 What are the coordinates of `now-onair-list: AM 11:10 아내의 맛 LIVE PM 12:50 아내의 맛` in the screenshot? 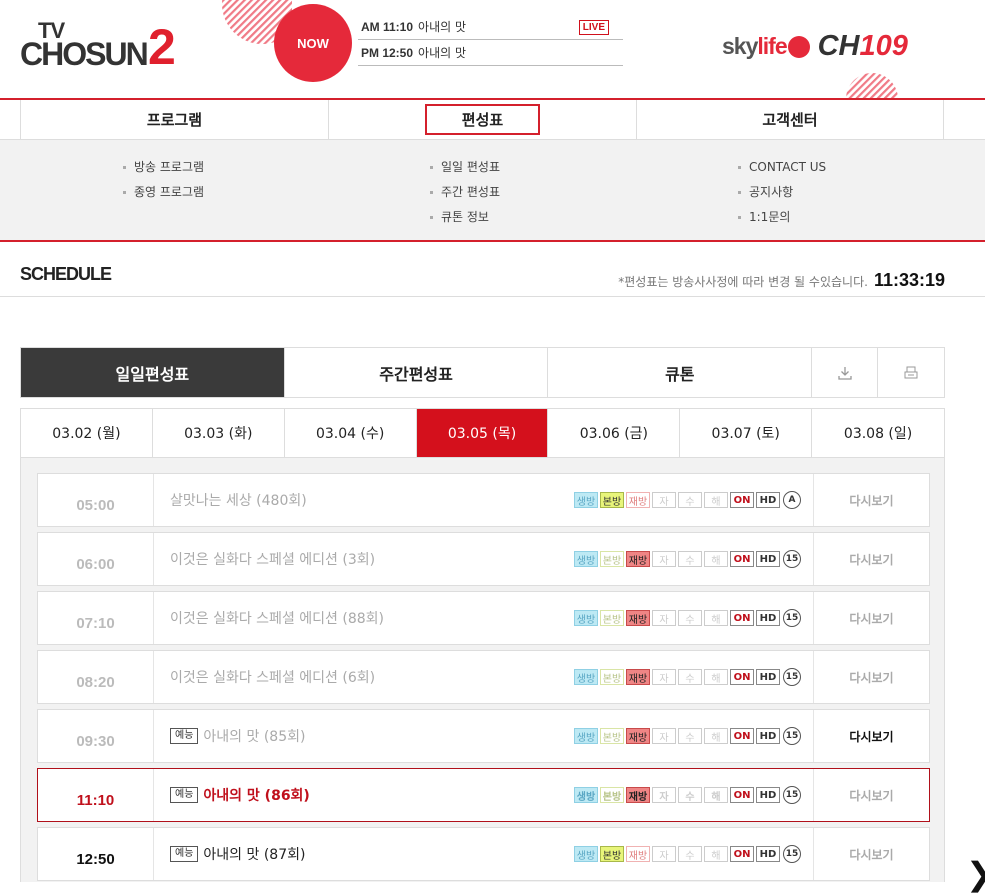 It's located at (490, 40).